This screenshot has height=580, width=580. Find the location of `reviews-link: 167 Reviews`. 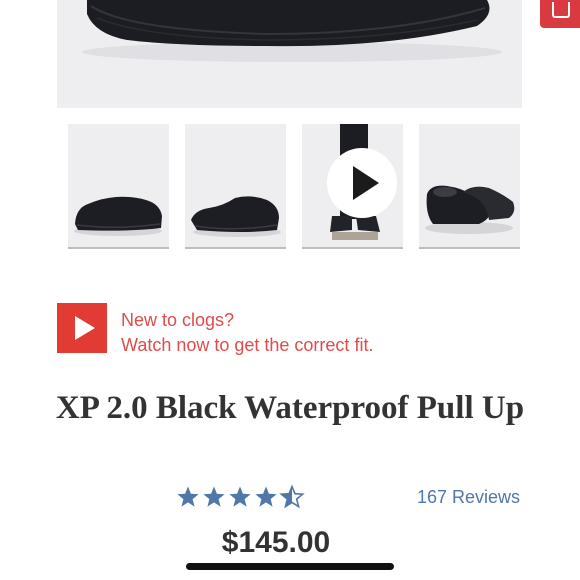

reviews-link: 167 Reviews is located at coordinates (468, 497).